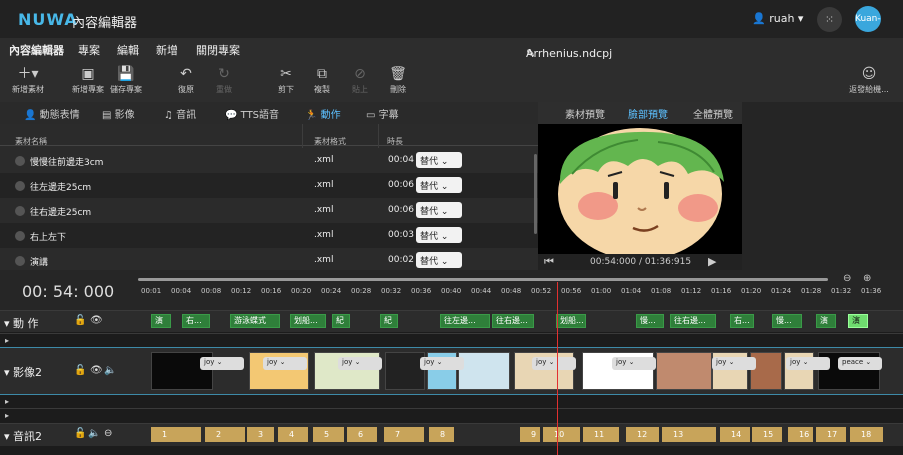  What do you see at coordinates (89, 50) in the screenshot?
I see `menu-project: 專案` at bounding box center [89, 50].